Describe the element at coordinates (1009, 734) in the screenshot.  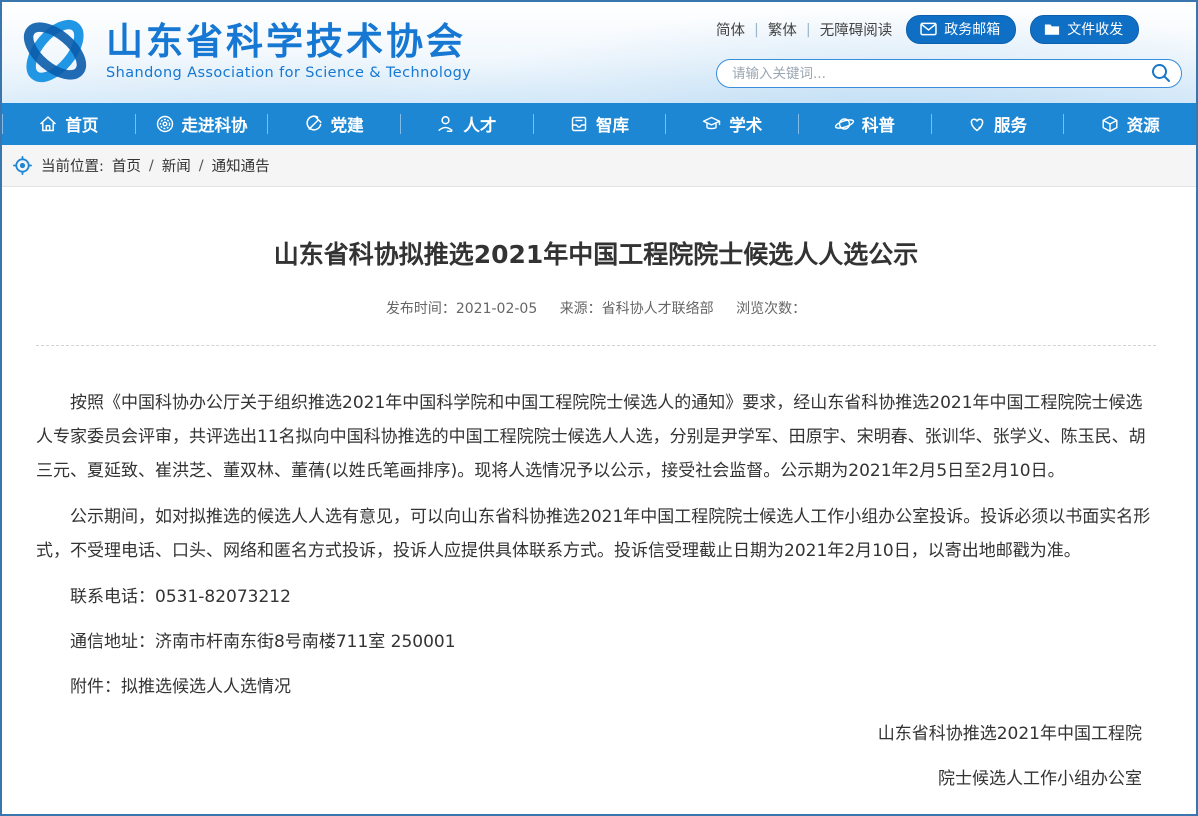
I see `signature-line: 山东省科协推选2021年中国工程院` at that location.